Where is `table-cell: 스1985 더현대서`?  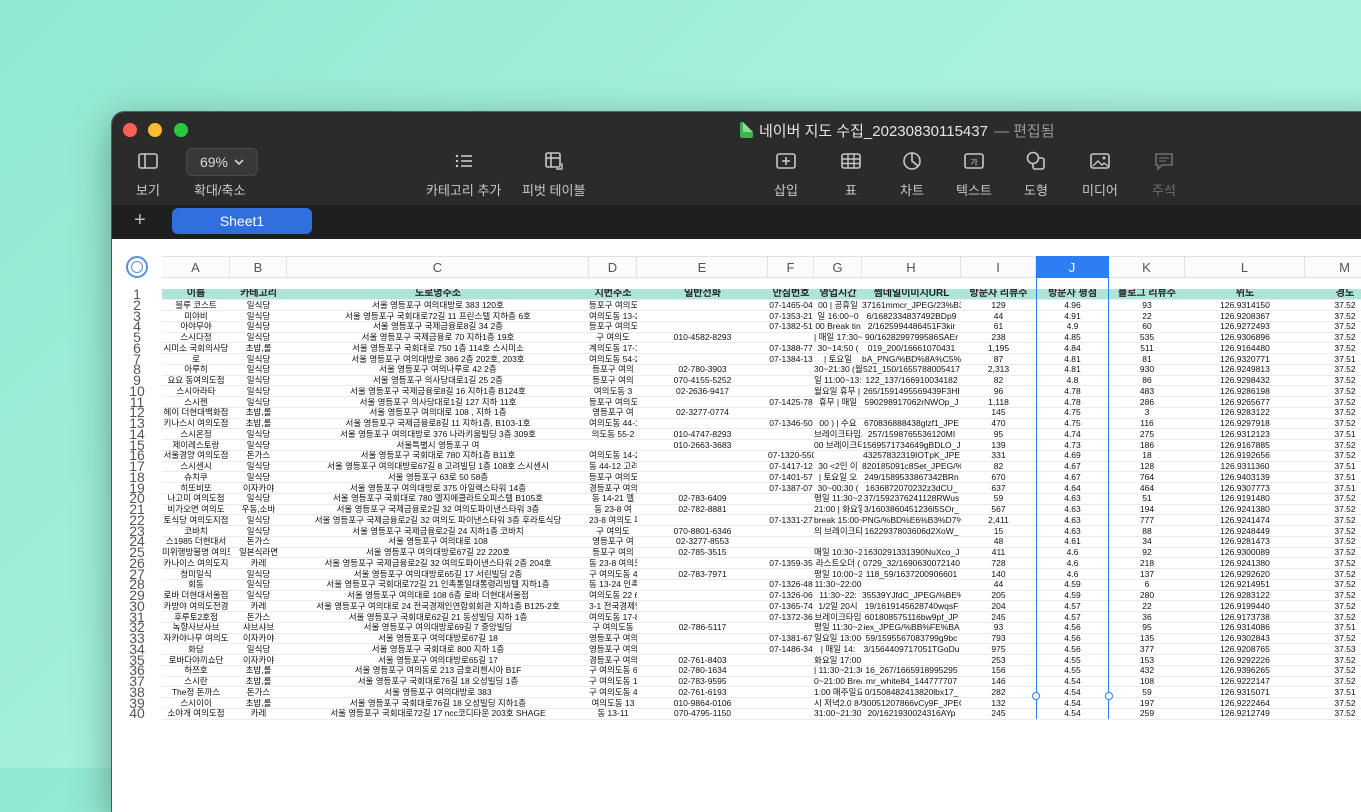 table-cell: 스1985 더현대서 is located at coordinates (196, 541).